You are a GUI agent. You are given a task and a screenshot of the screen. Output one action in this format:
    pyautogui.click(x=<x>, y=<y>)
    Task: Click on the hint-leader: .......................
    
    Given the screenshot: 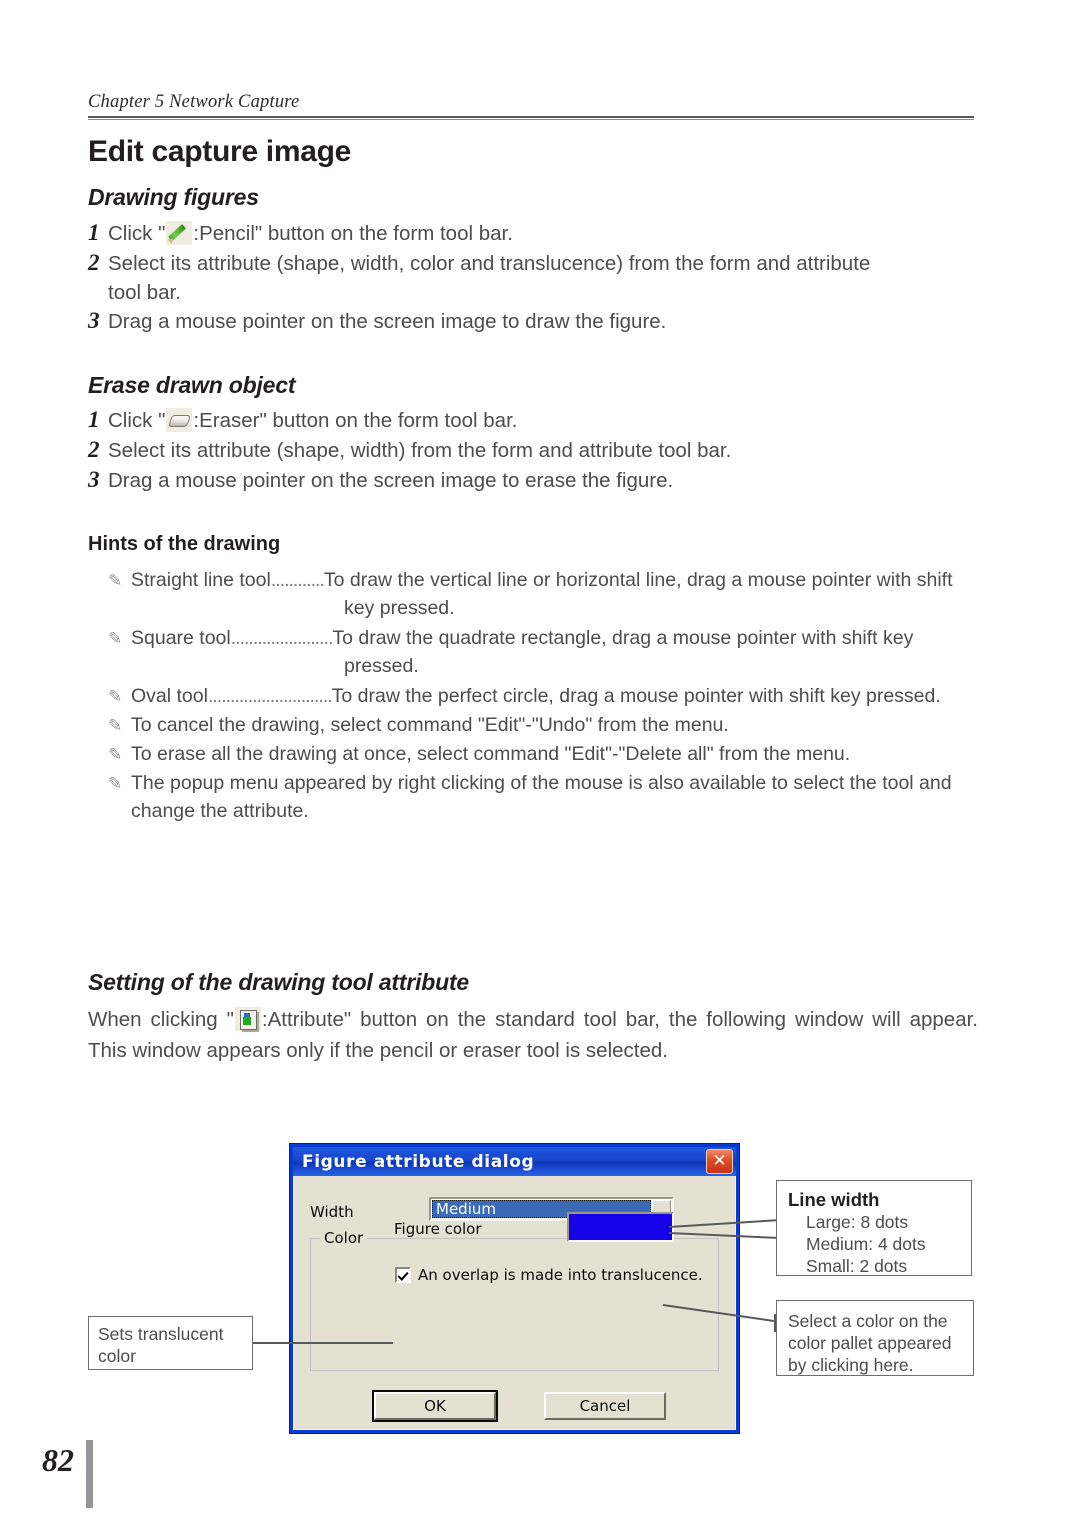 What is the action you would take?
    pyautogui.click(x=282, y=638)
    